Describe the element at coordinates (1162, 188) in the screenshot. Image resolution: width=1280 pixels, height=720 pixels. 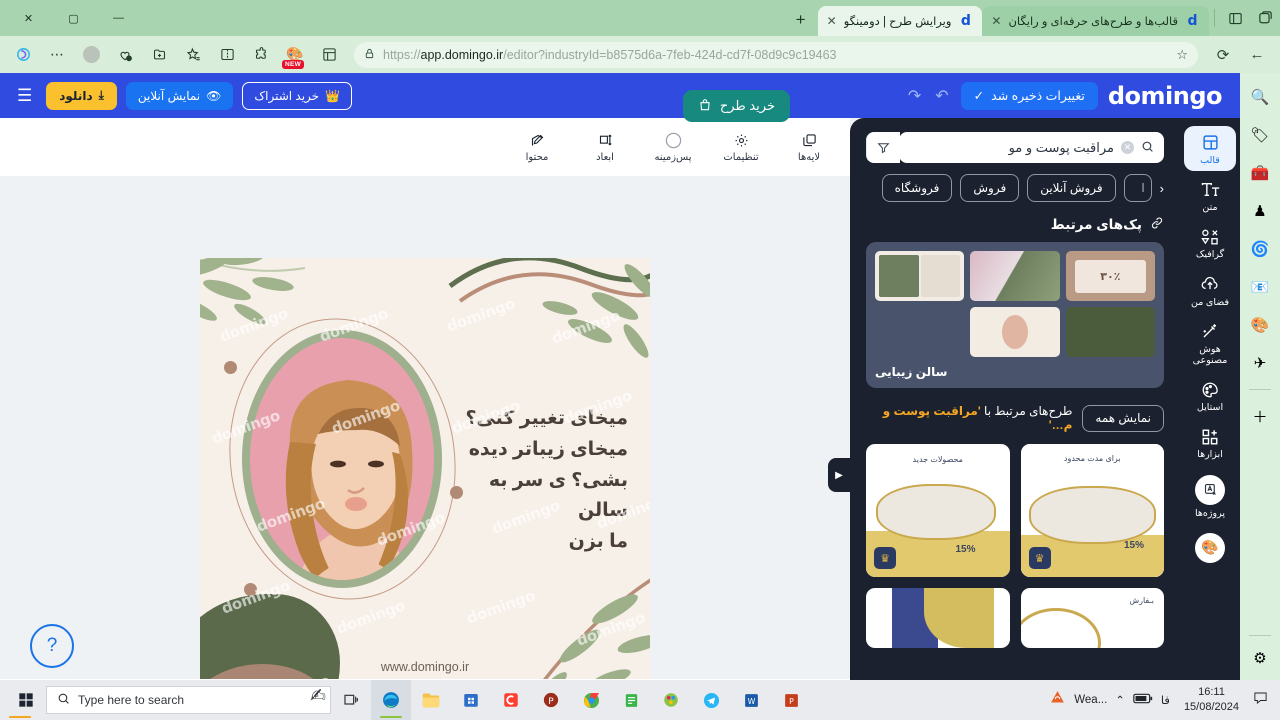
I see `chevron-left-icon: ‹` at that location.